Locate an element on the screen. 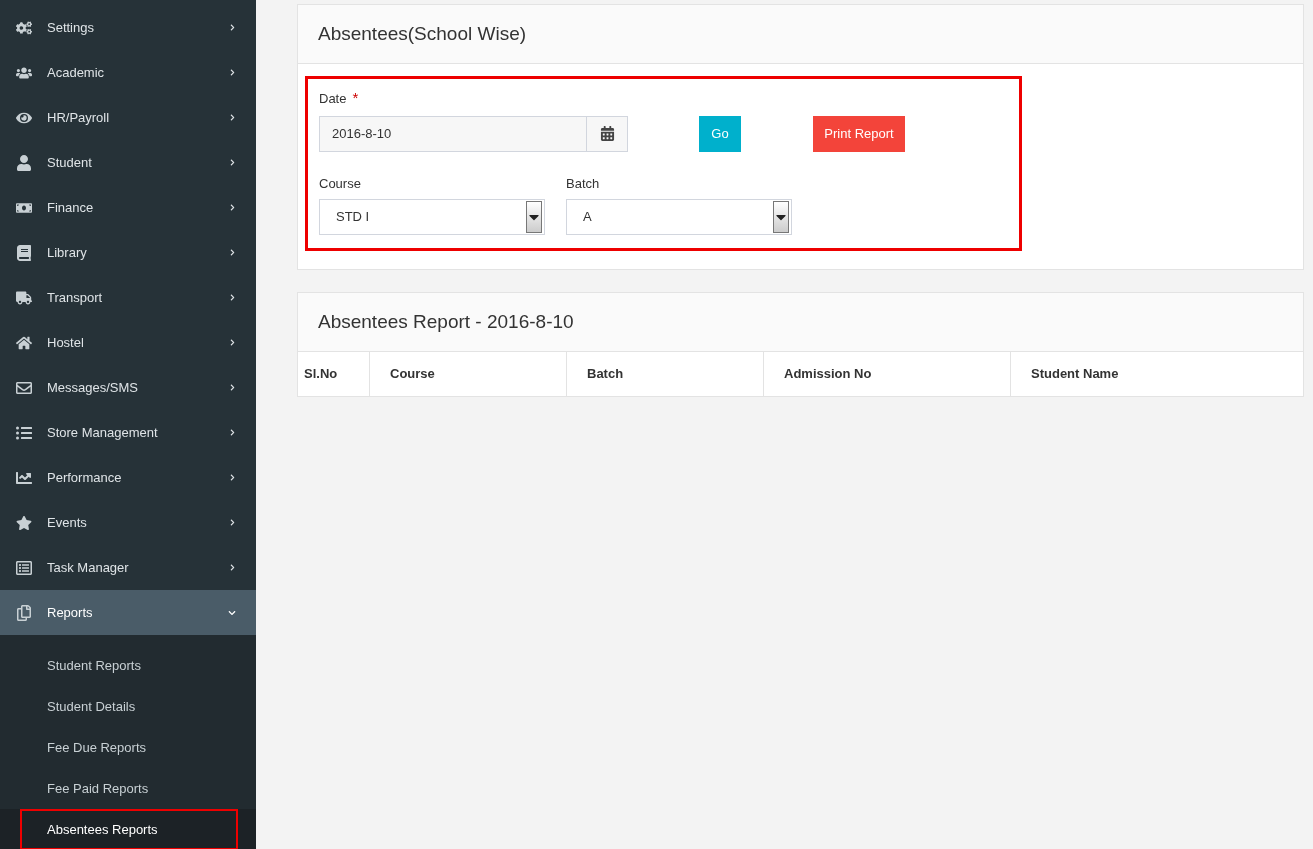  field-label: Batch is located at coordinates (583, 183).